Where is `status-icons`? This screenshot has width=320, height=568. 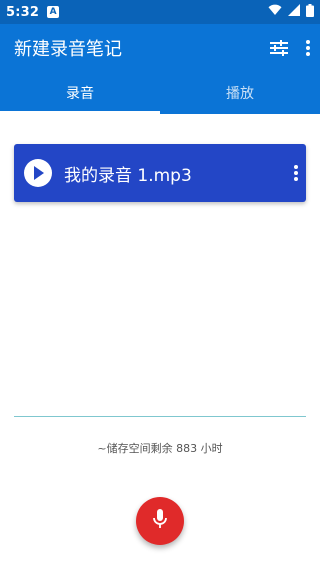 status-icons is located at coordinates (291, 12).